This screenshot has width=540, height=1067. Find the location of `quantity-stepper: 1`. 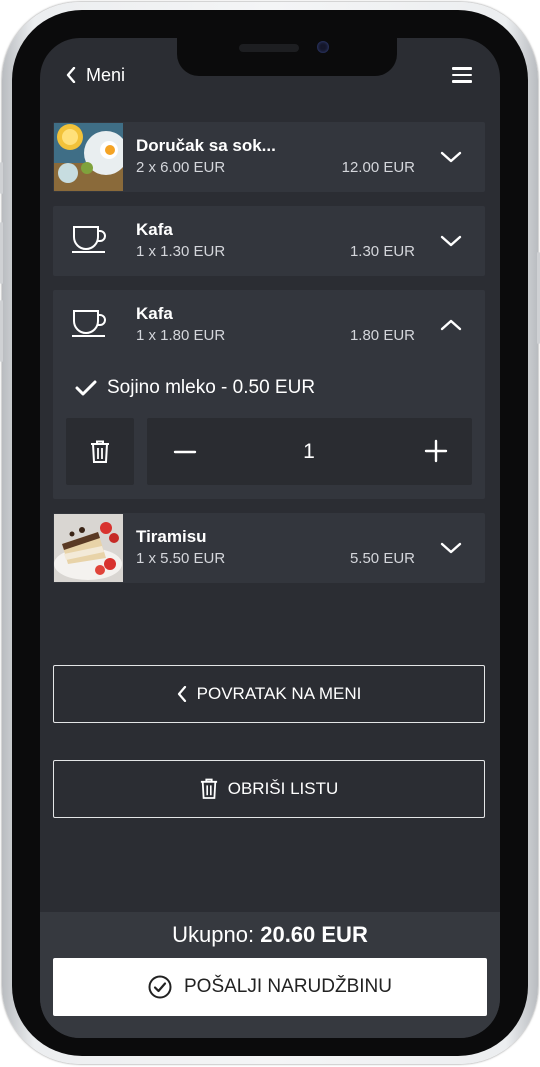

quantity-stepper: 1 is located at coordinates (309, 451).